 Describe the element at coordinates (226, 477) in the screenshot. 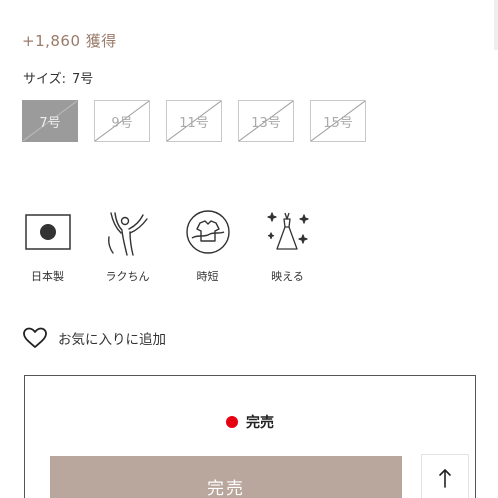

I see `sold-out-button: 完売` at that location.